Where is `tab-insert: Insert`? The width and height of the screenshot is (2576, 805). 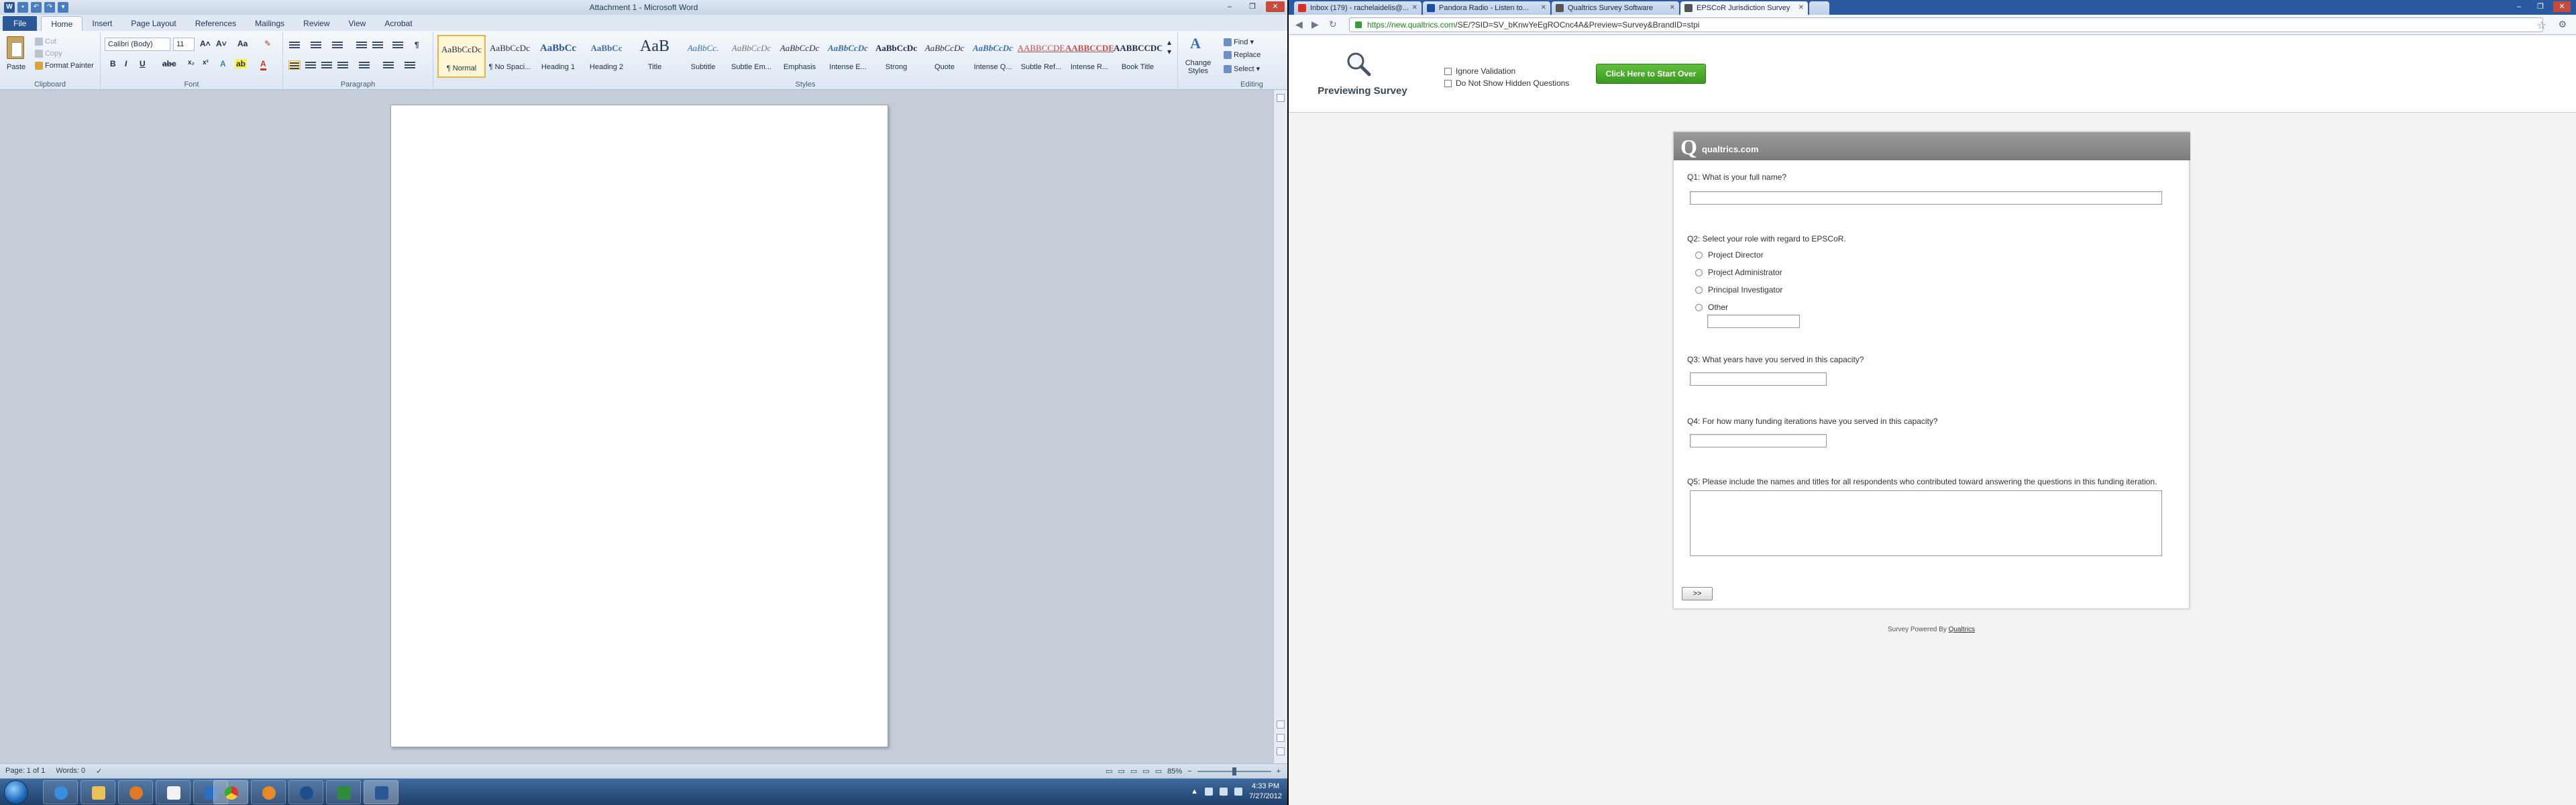
tab-insert: Insert is located at coordinates (102, 23).